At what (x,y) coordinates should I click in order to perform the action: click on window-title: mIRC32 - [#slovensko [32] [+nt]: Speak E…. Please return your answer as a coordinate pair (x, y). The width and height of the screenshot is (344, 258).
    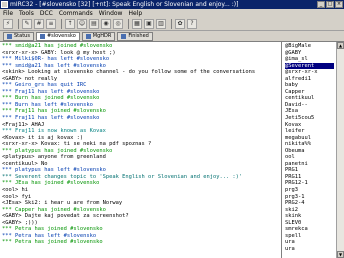
    Looking at the image, I should click on (124, 4).